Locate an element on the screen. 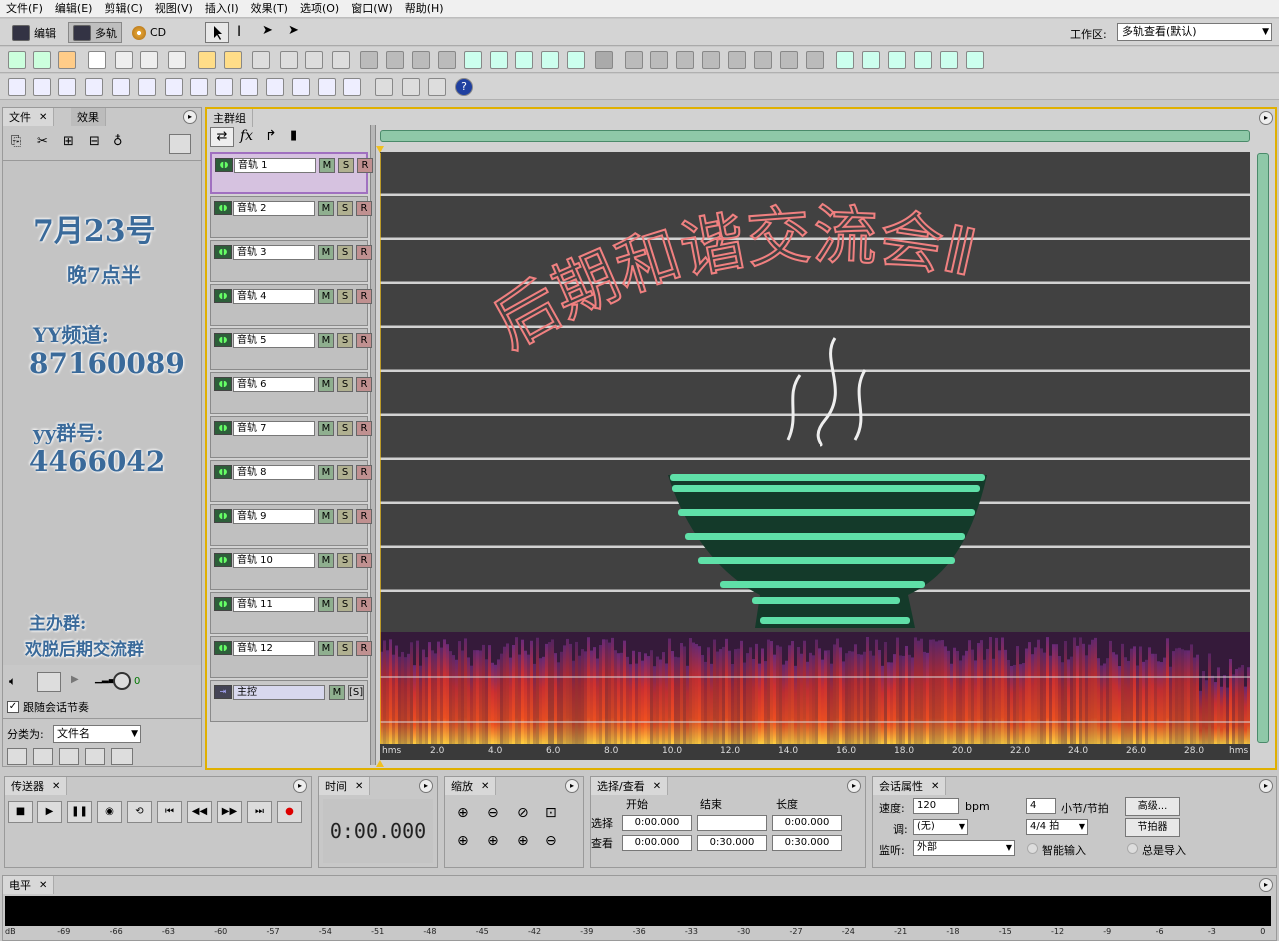 The height and width of the screenshot is (941, 1279). fx-icon: fx is located at coordinates (246, 136).